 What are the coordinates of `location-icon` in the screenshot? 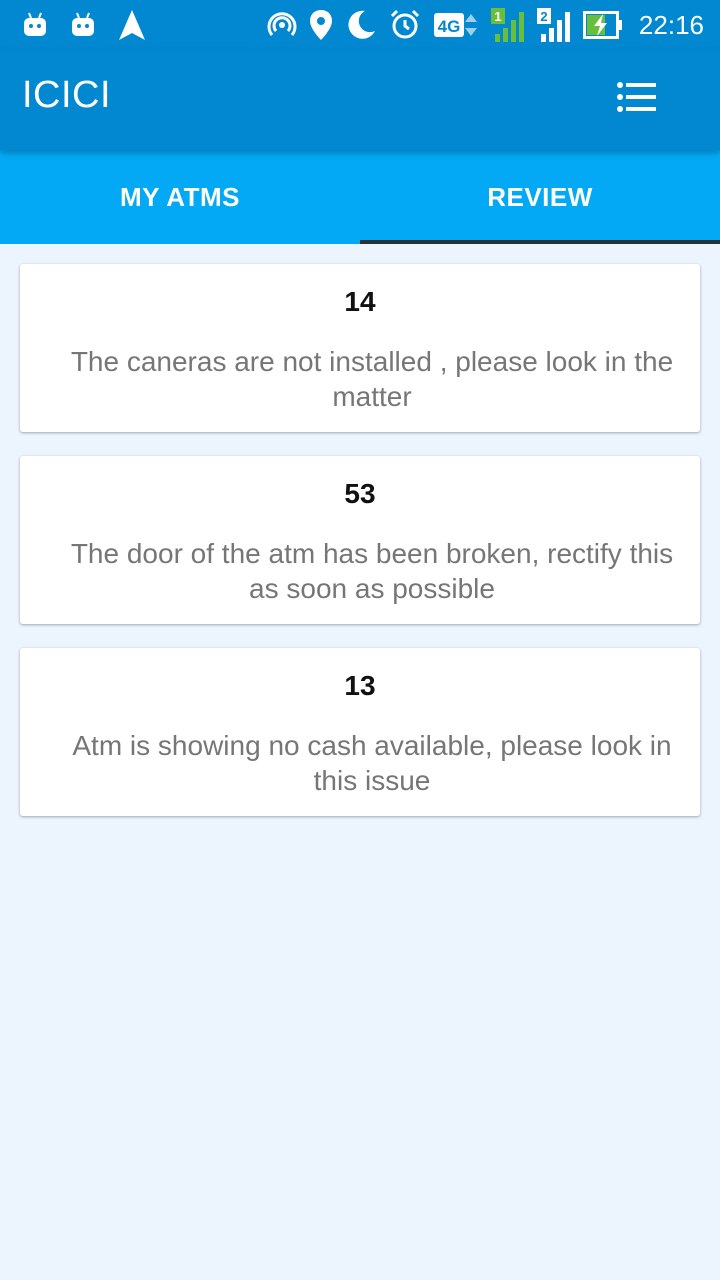 It's located at (321, 25).